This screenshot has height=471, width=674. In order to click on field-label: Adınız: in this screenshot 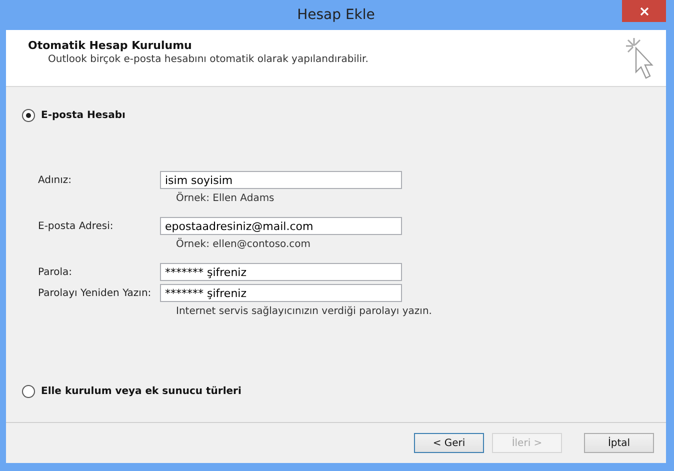, I will do `click(55, 180)`.